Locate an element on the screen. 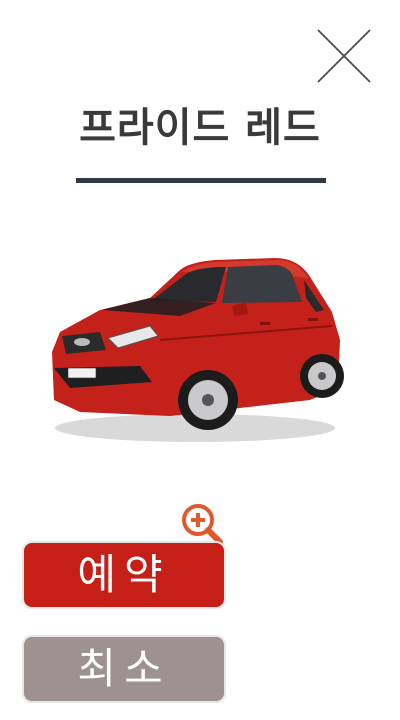  zoom-in-icon is located at coordinates (202, 524).